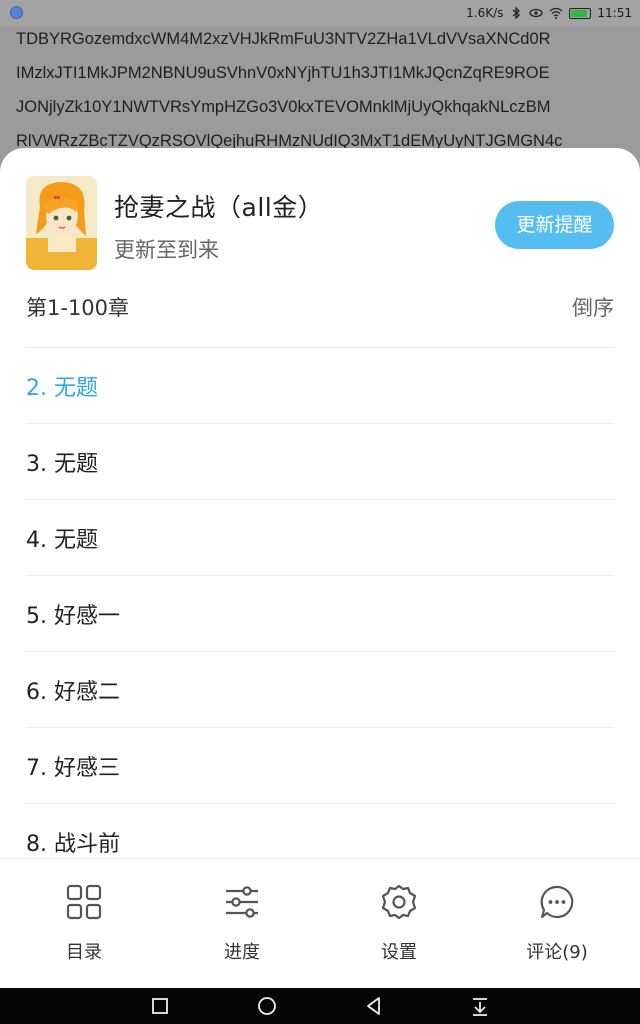  What do you see at coordinates (580, 13) in the screenshot?
I see `battery-icon` at bounding box center [580, 13].